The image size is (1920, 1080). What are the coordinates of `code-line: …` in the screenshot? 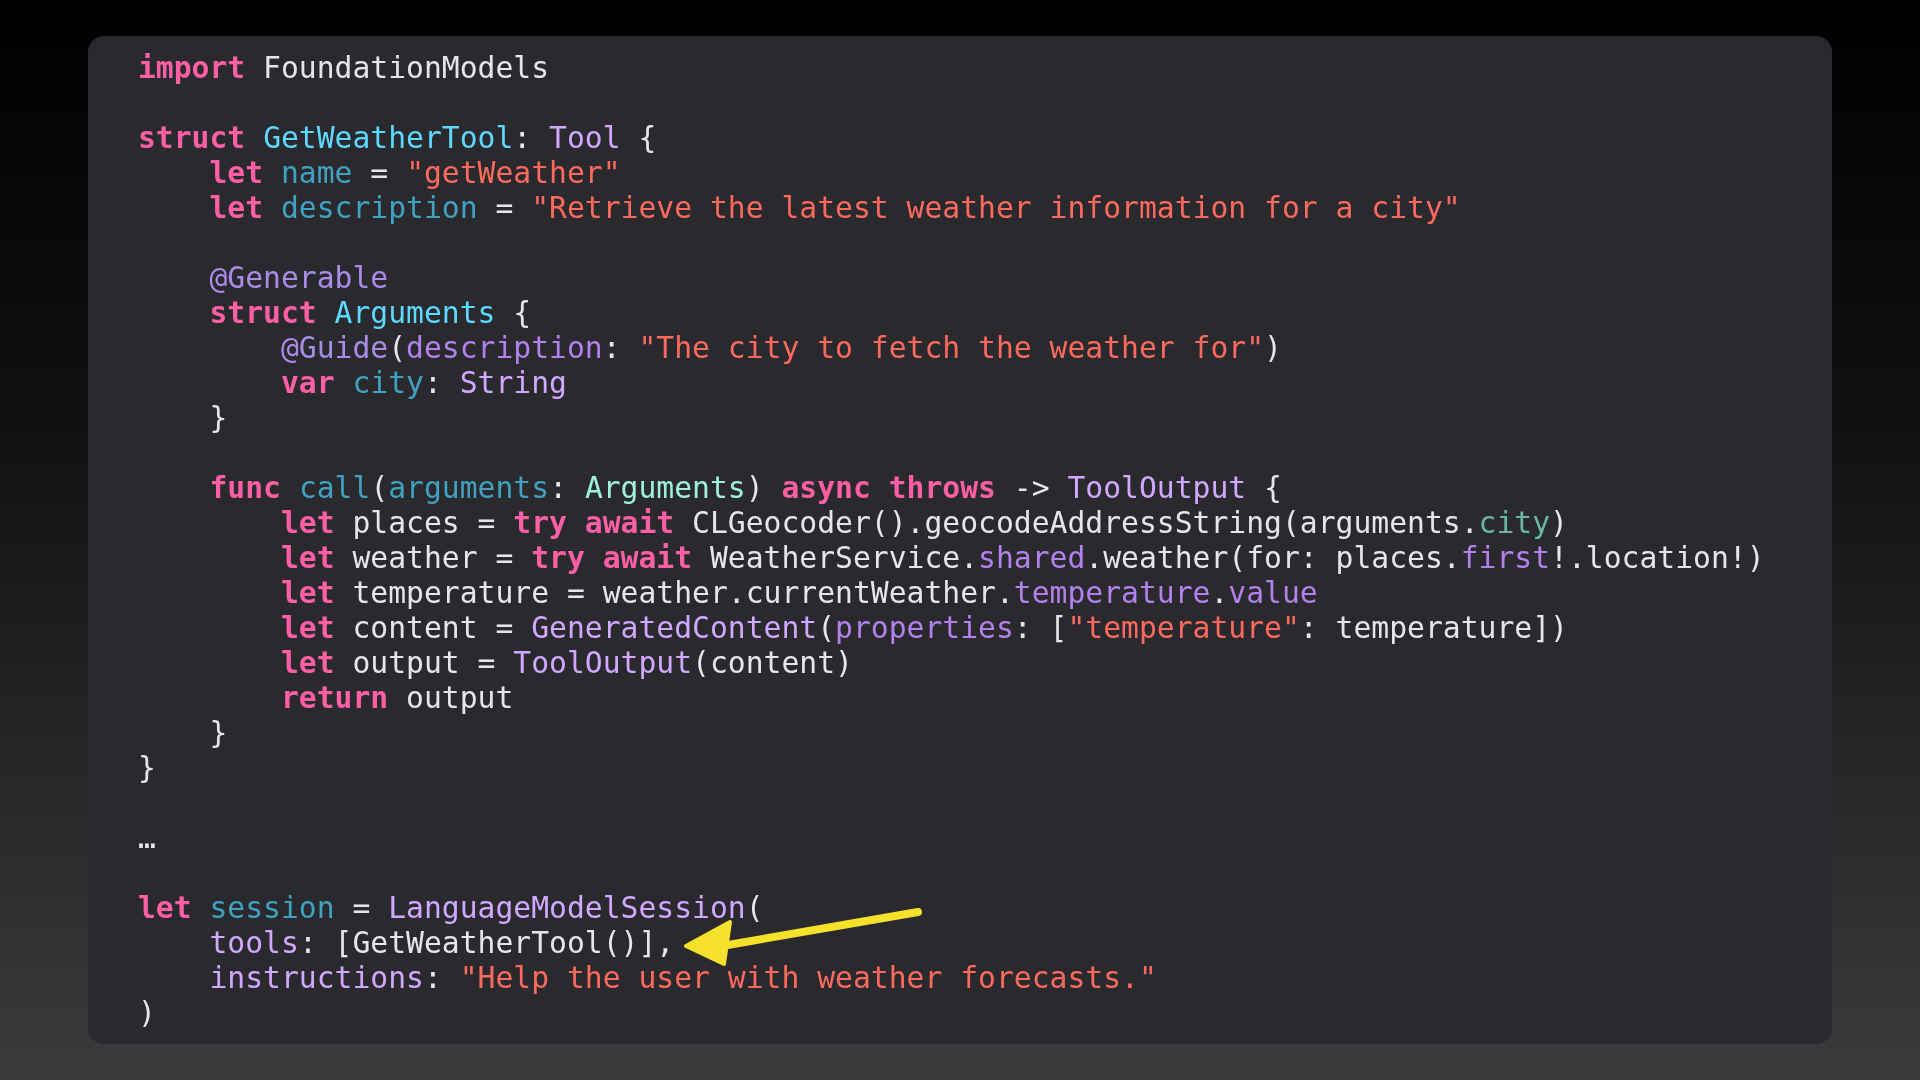 It's located at (147, 837).